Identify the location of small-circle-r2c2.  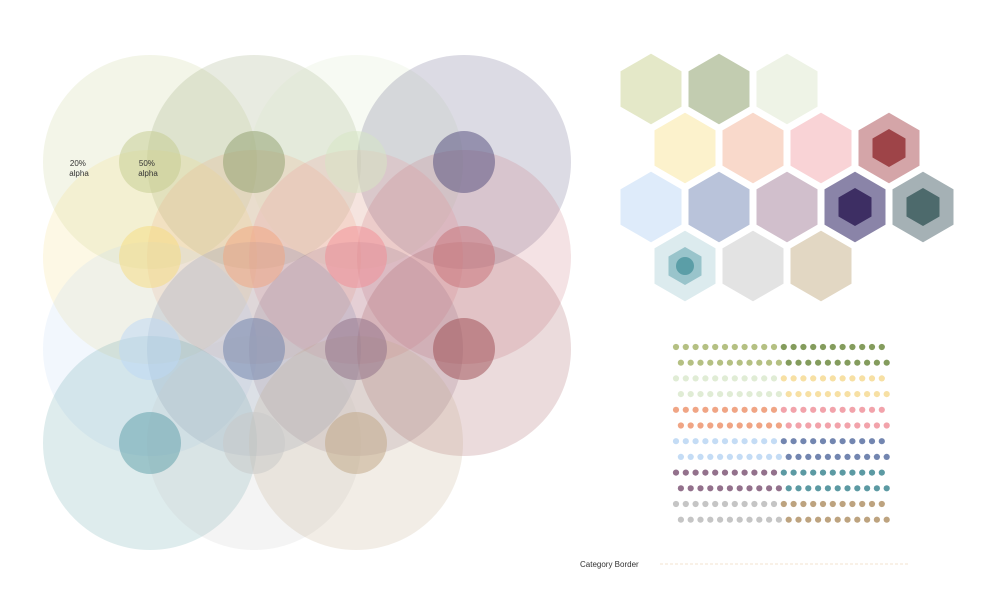
(356, 349).